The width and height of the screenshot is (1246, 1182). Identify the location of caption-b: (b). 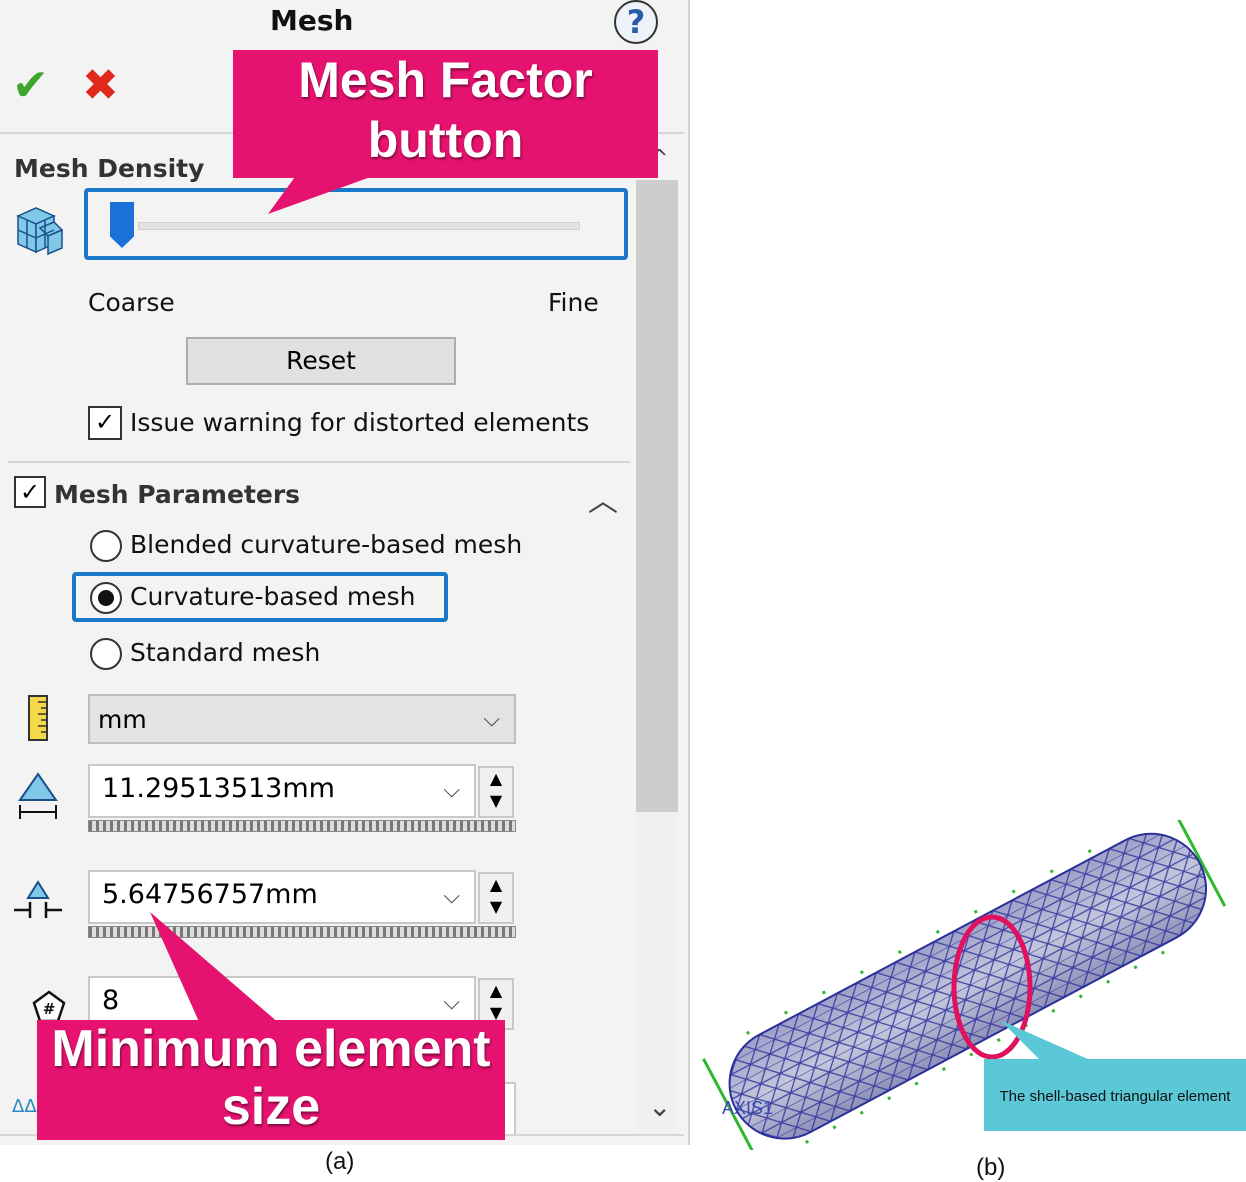
(991, 1167).